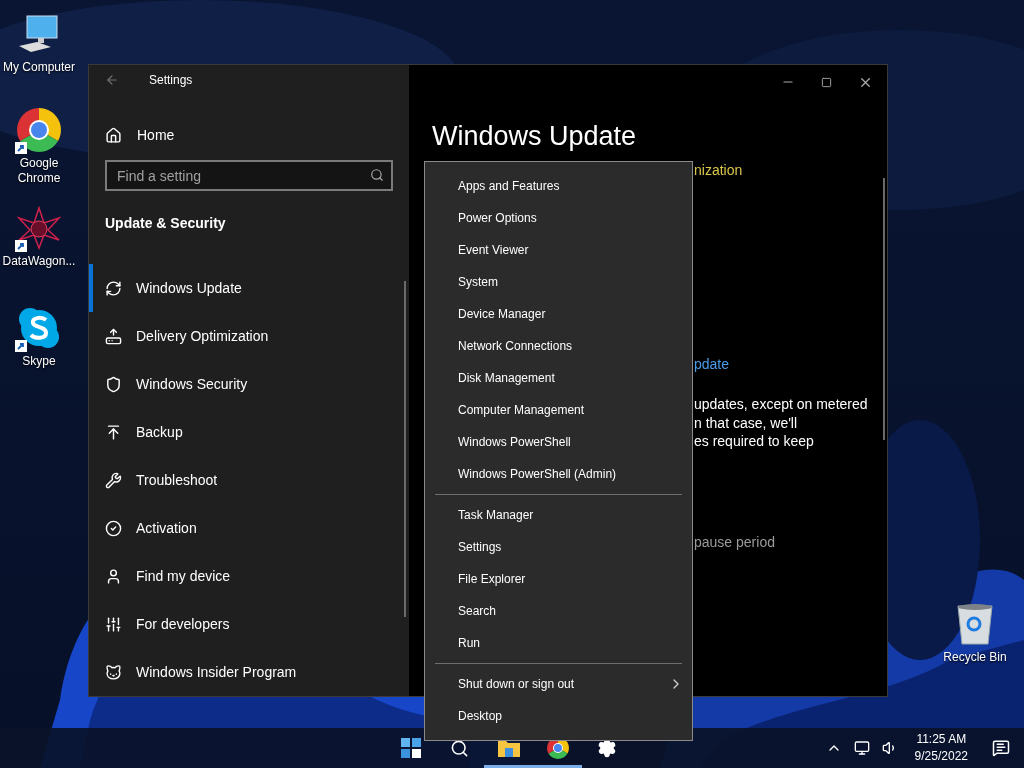  What do you see at coordinates (558, 684) in the screenshot?
I see `menu-item: Shut down or sign out` at bounding box center [558, 684].